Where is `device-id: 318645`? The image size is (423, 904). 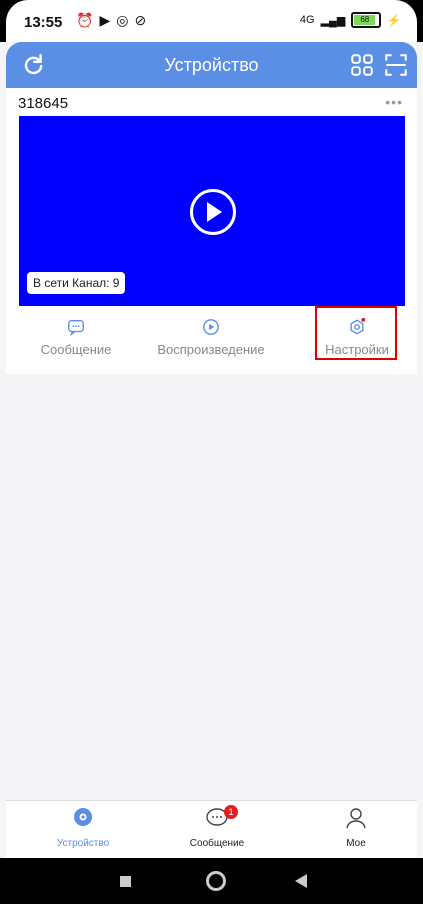
device-id: 318645 is located at coordinates (43, 103).